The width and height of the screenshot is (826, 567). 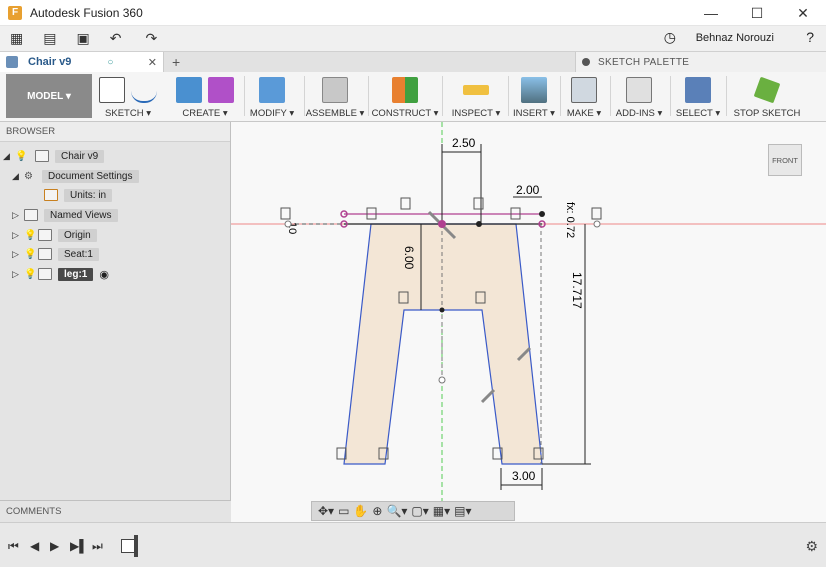 What do you see at coordinates (476, 97) in the screenshot?
I see `inspect-group: INSPECT ▾` at bounding box center [476, 97].